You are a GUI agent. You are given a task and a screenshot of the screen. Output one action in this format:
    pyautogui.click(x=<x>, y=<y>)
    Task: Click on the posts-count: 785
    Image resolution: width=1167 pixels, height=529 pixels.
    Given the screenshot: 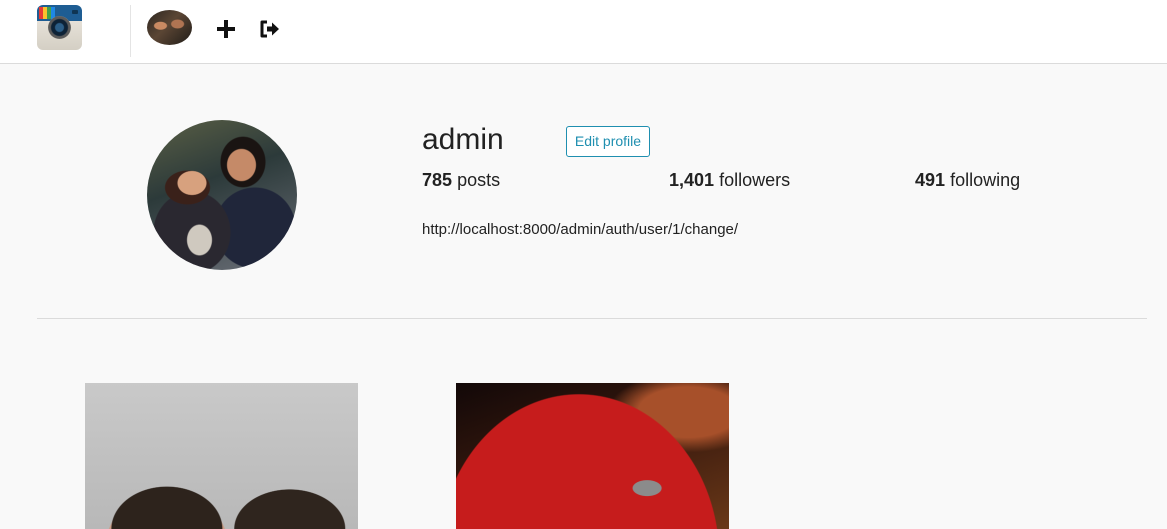 What is the action you would take?
    pyautogui.click(x=437, y=180)
    